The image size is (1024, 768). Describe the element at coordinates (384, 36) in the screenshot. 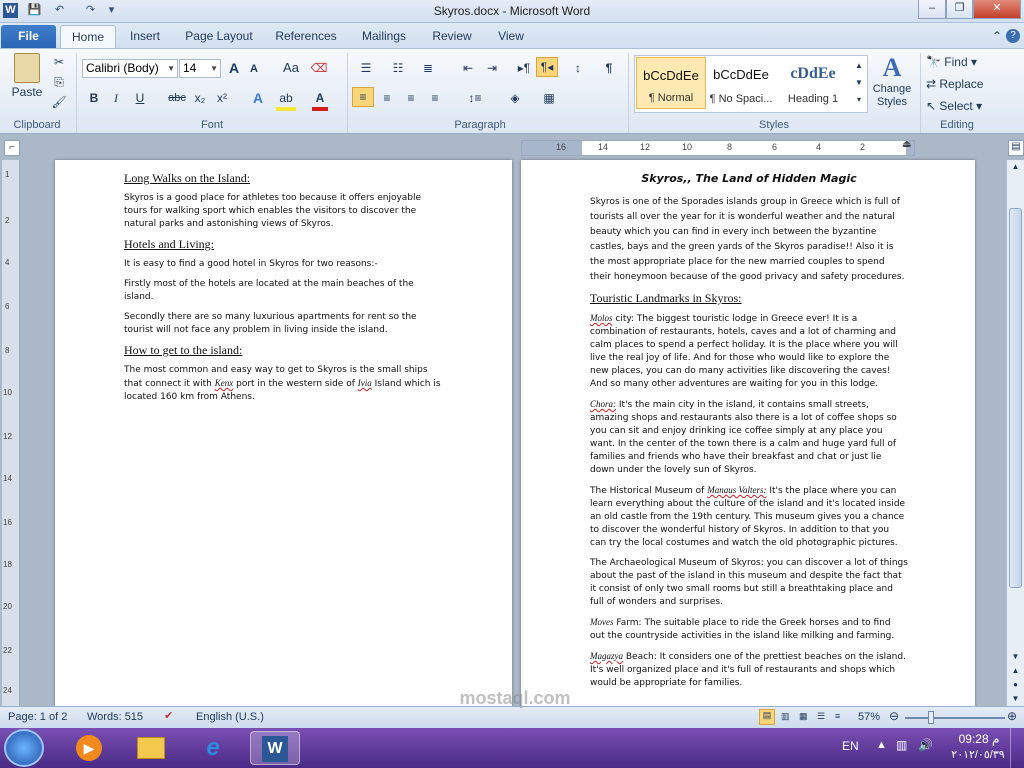

I see `tab-mailings: Mailings` at that location.